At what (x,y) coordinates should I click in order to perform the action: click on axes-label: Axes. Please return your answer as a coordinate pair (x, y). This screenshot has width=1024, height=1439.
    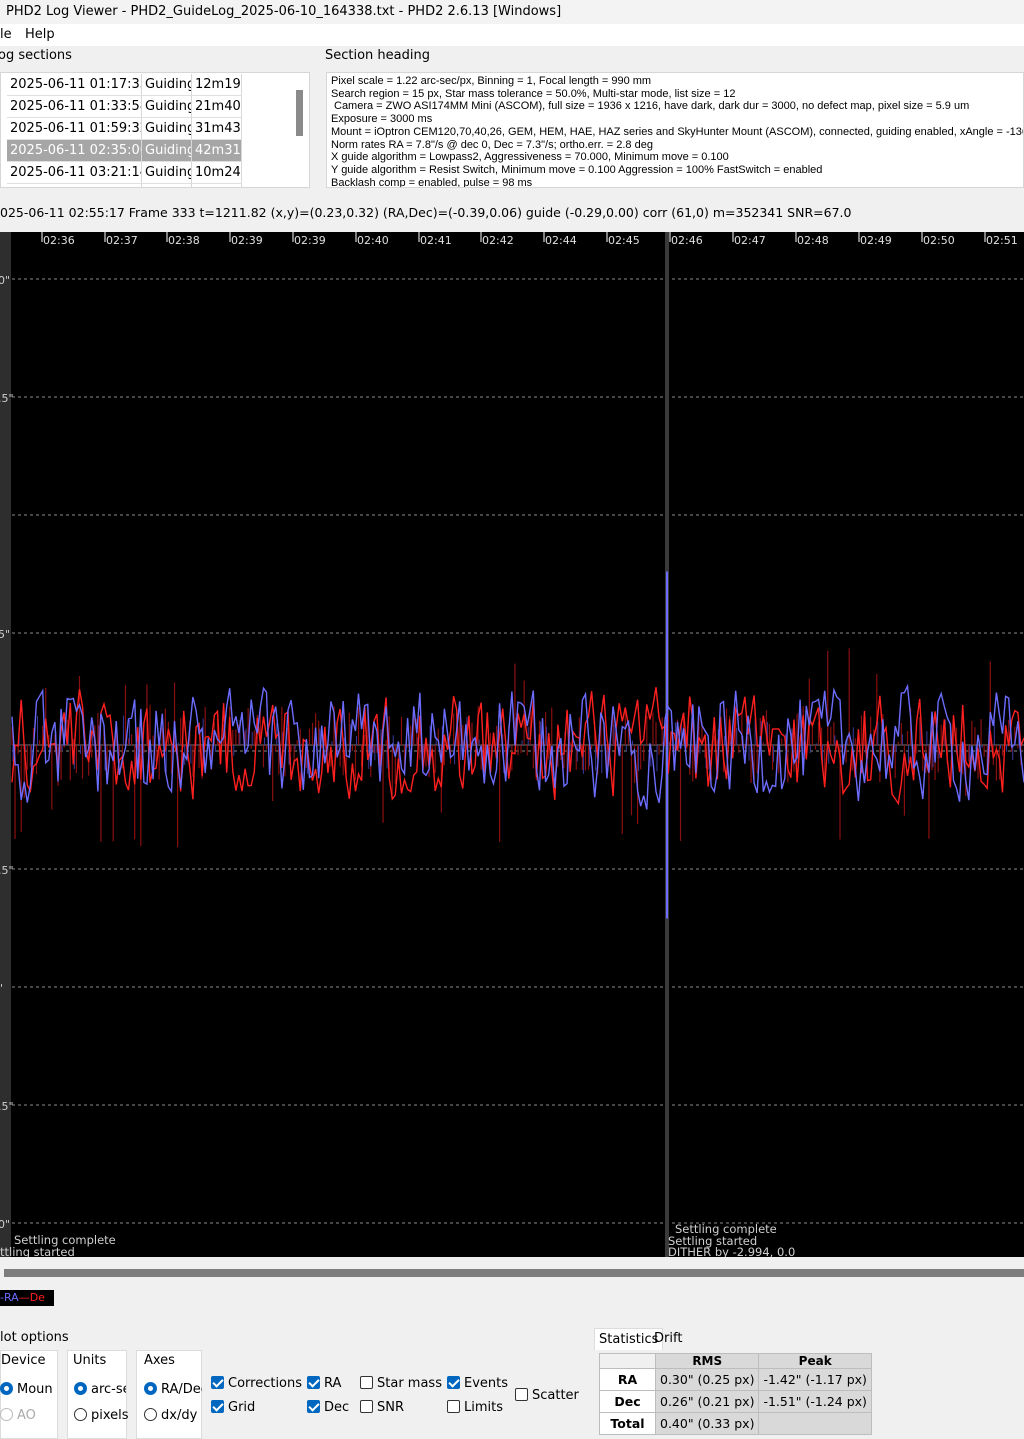
    Looking at the image, I should click on (159, 1360).